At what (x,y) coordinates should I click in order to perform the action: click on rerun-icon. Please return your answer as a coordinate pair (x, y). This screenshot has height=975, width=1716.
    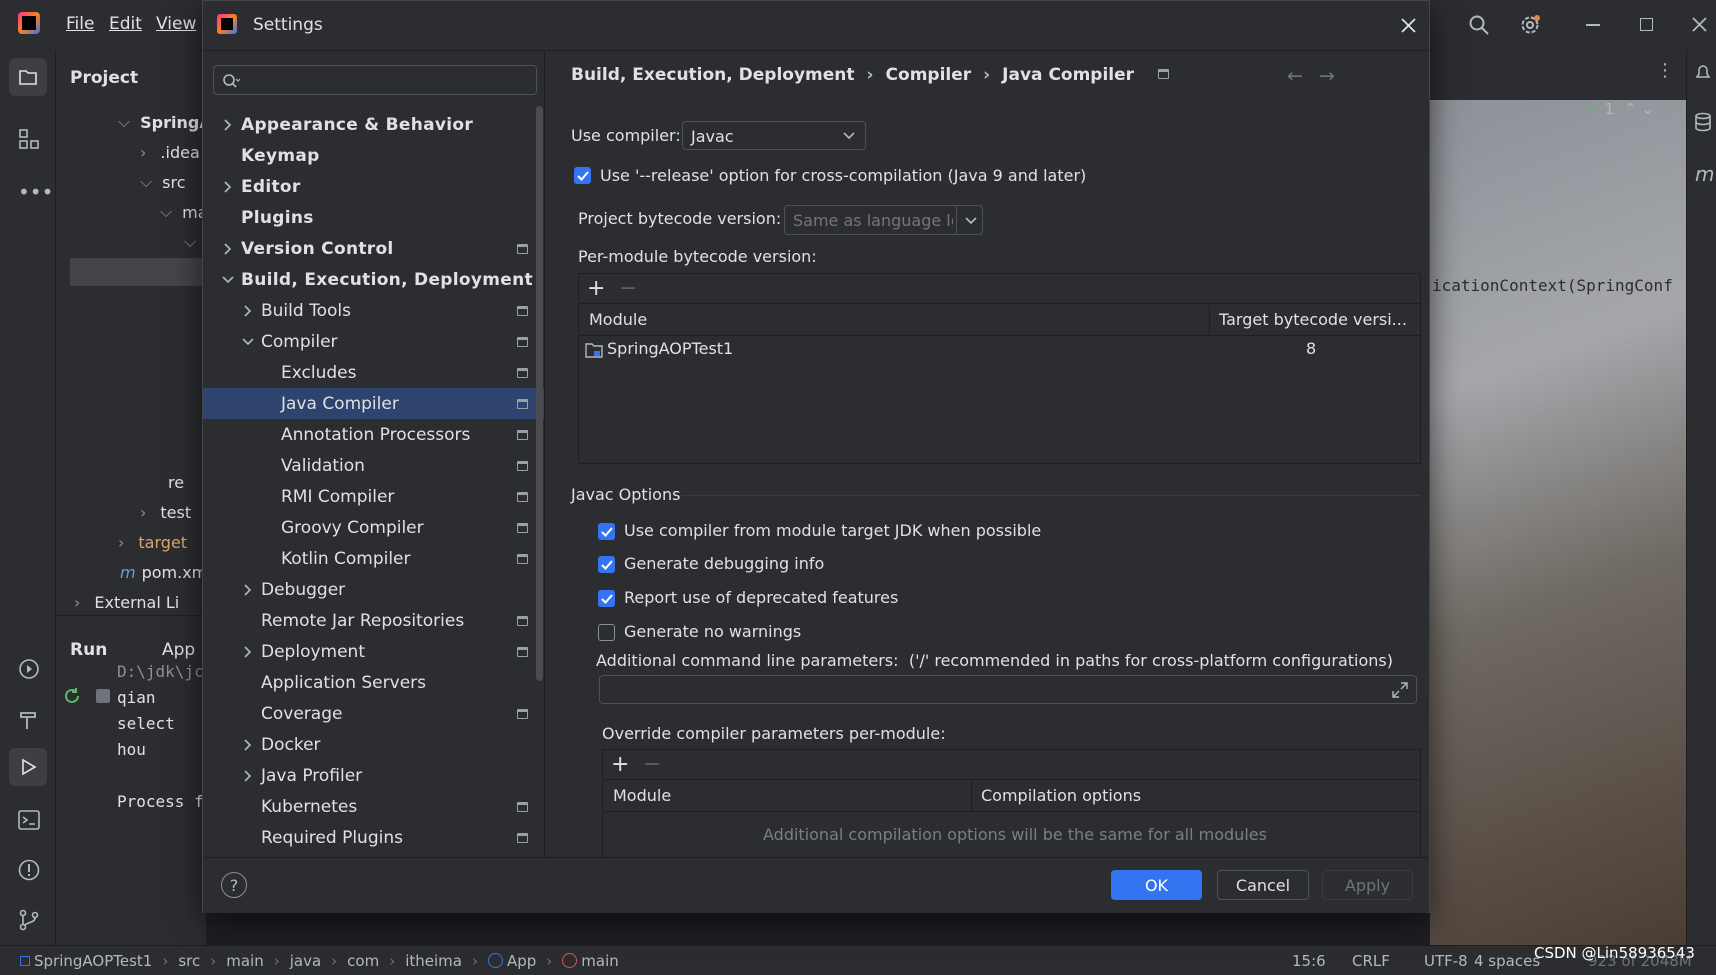
    Looking at the image, I should click on (72, 696).